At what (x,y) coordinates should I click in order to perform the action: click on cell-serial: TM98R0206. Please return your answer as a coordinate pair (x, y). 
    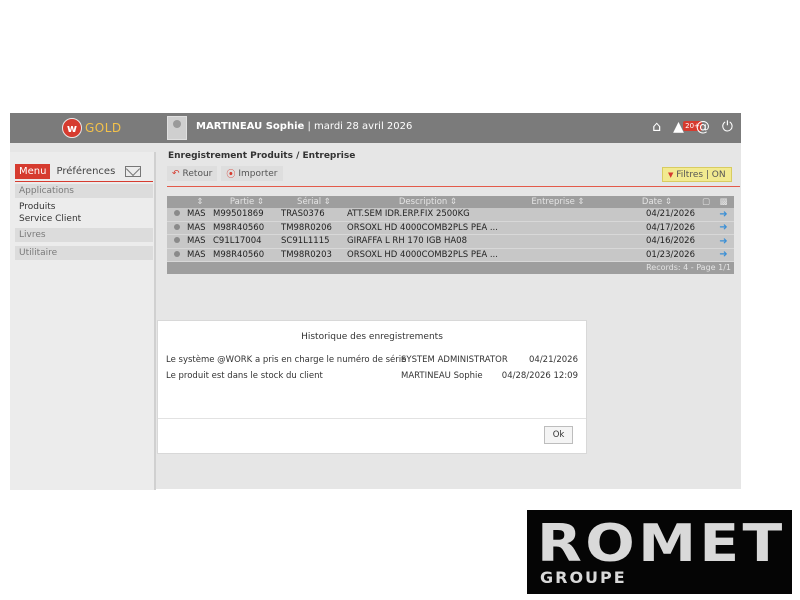
    Looking at the image, I should click on (306, 227).